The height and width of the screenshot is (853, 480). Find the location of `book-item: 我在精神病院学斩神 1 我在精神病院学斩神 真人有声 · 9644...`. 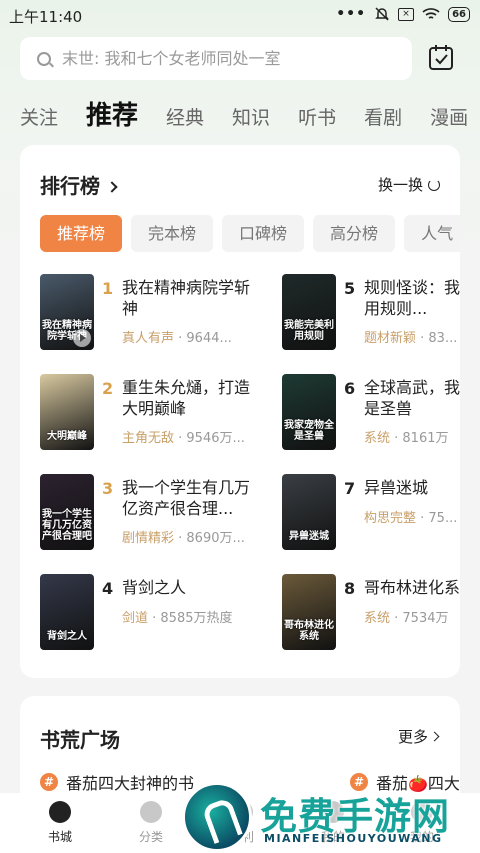

book-item: 我在精神病院学斩神 1 我在精神病院学斩神 真人有声 · 9644... is located at coordinates (145, 314).